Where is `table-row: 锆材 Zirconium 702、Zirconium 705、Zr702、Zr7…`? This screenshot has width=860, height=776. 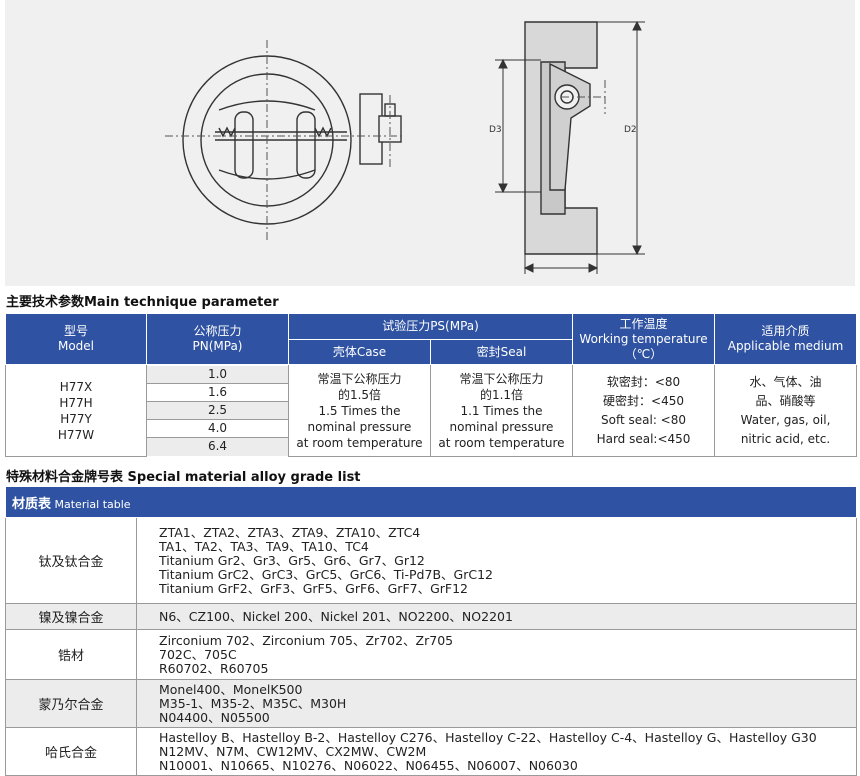
table-row: 锆材 Zirconium 702、Zirconium 705、Zr702、Zr7… is located at coordinates (431, 654).